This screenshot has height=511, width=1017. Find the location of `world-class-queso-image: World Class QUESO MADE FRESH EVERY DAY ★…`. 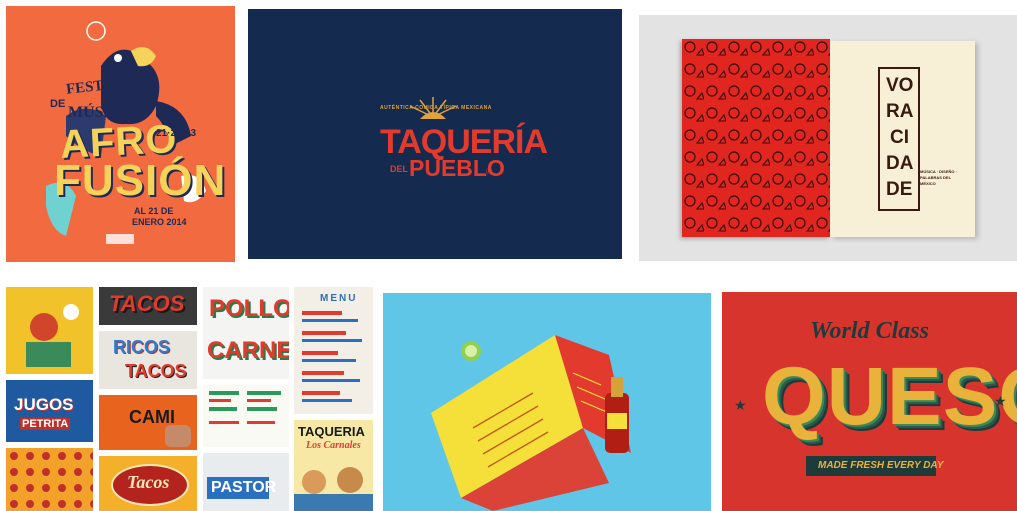

world-class-queso-image: World Class QUESO MADE FRESH EVERY DAY ★… is located at coordinates (869, 401).